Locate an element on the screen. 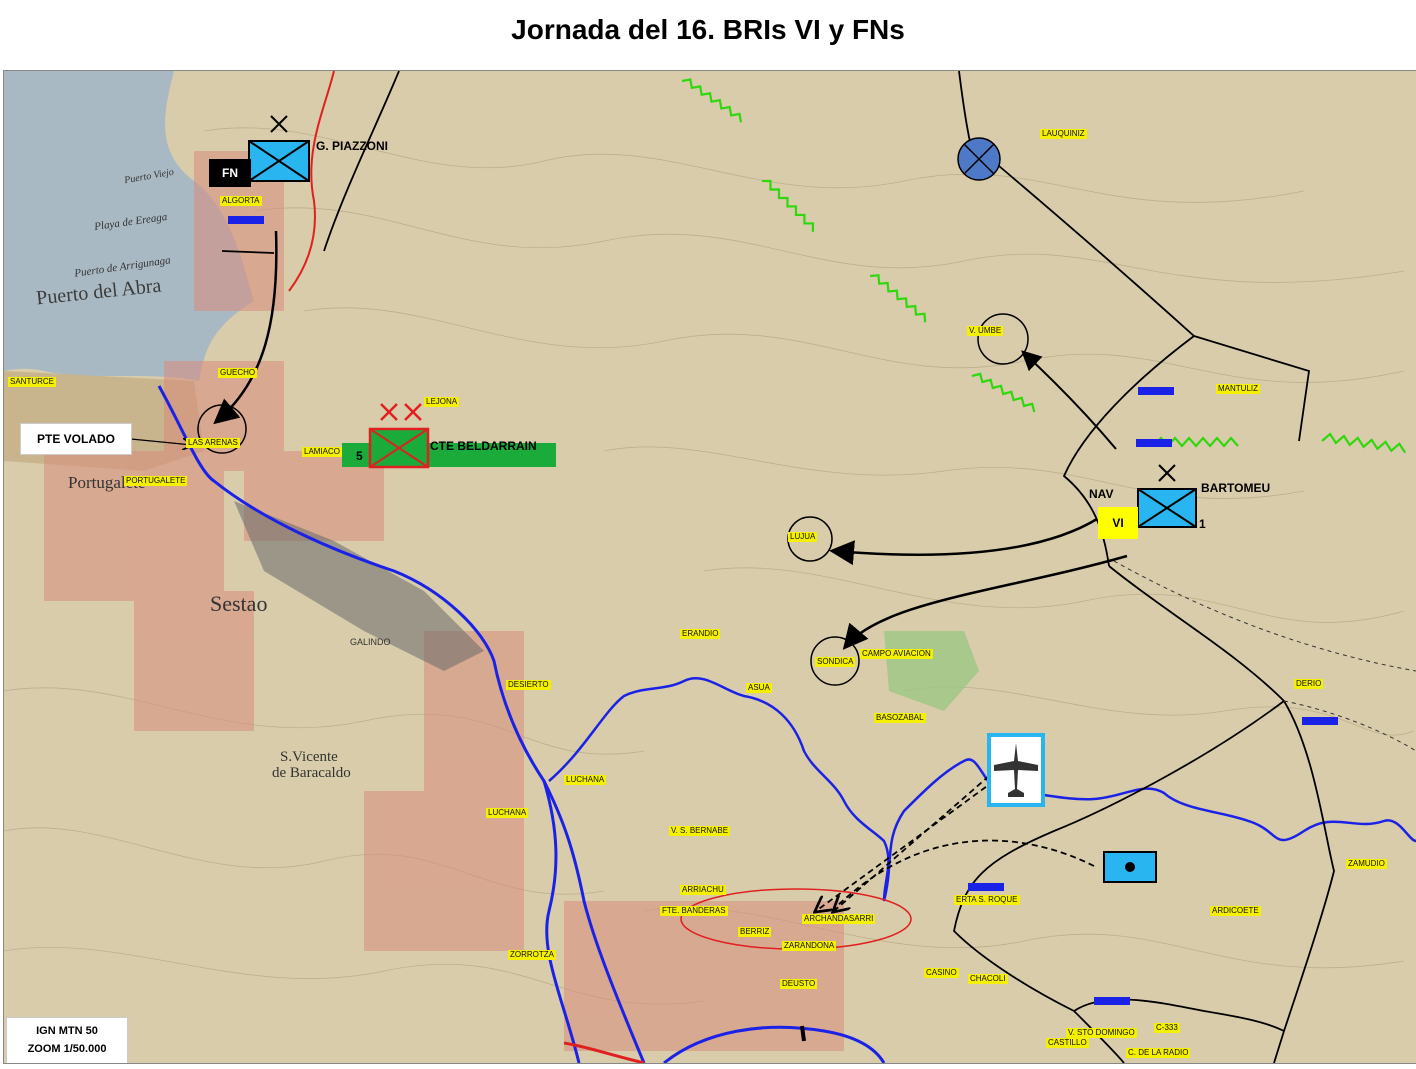 Image resolution: width=1416 pixels, height=1069 pixels. vi-tag: VI is located at coordinates (1118, 523).